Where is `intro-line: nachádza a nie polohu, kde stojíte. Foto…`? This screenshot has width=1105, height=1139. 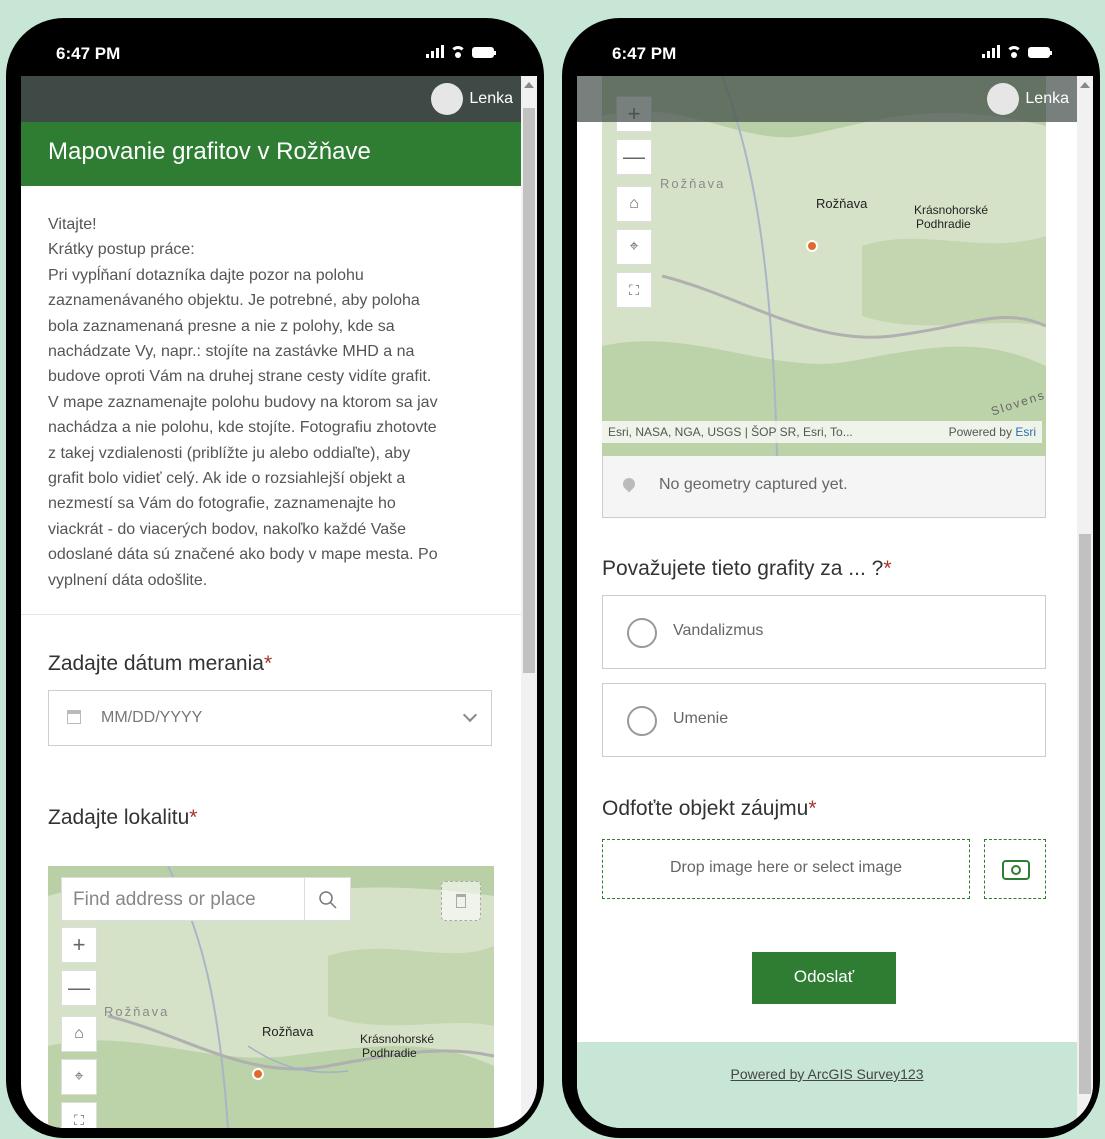
intro-line: nachádza a nie polohu, kde stojíte. Foto… is located at coordinates (242, 428).